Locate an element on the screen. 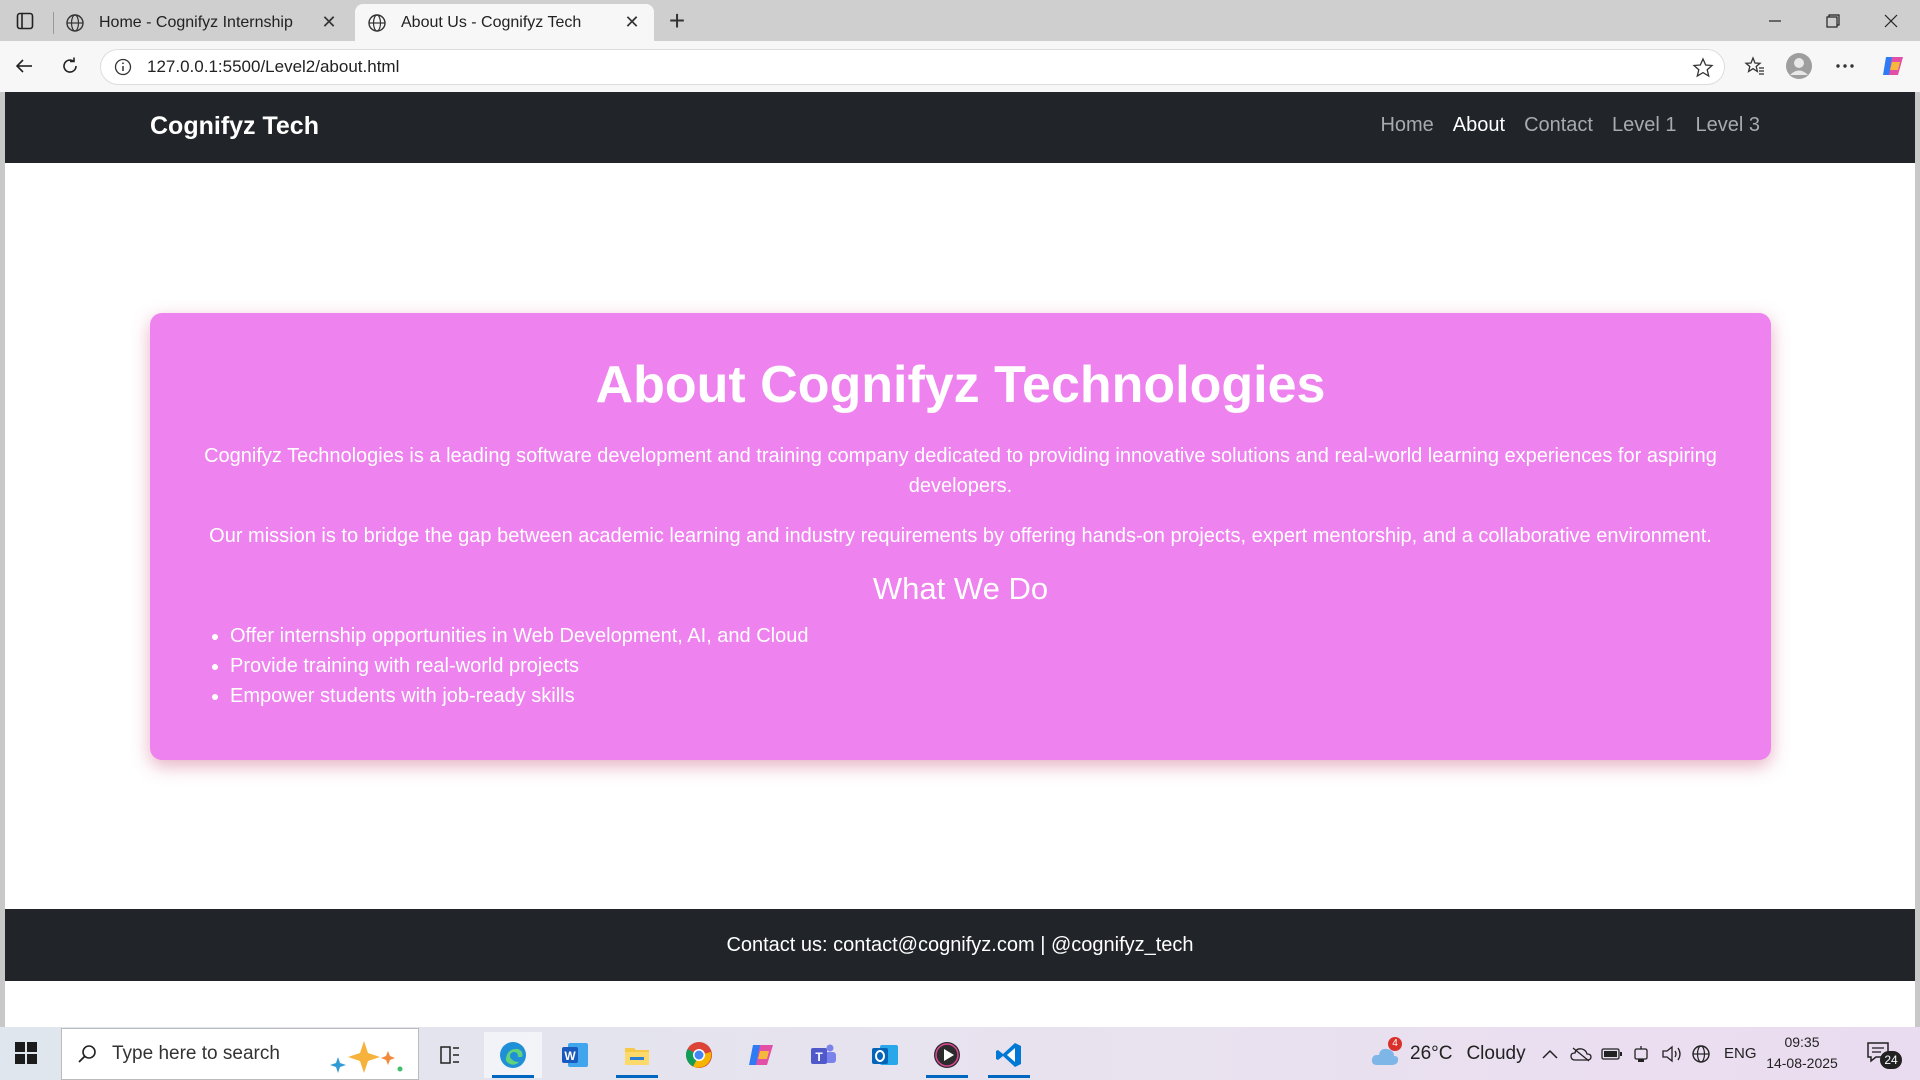  copilot-icon is located at coordinates (1893, 66).